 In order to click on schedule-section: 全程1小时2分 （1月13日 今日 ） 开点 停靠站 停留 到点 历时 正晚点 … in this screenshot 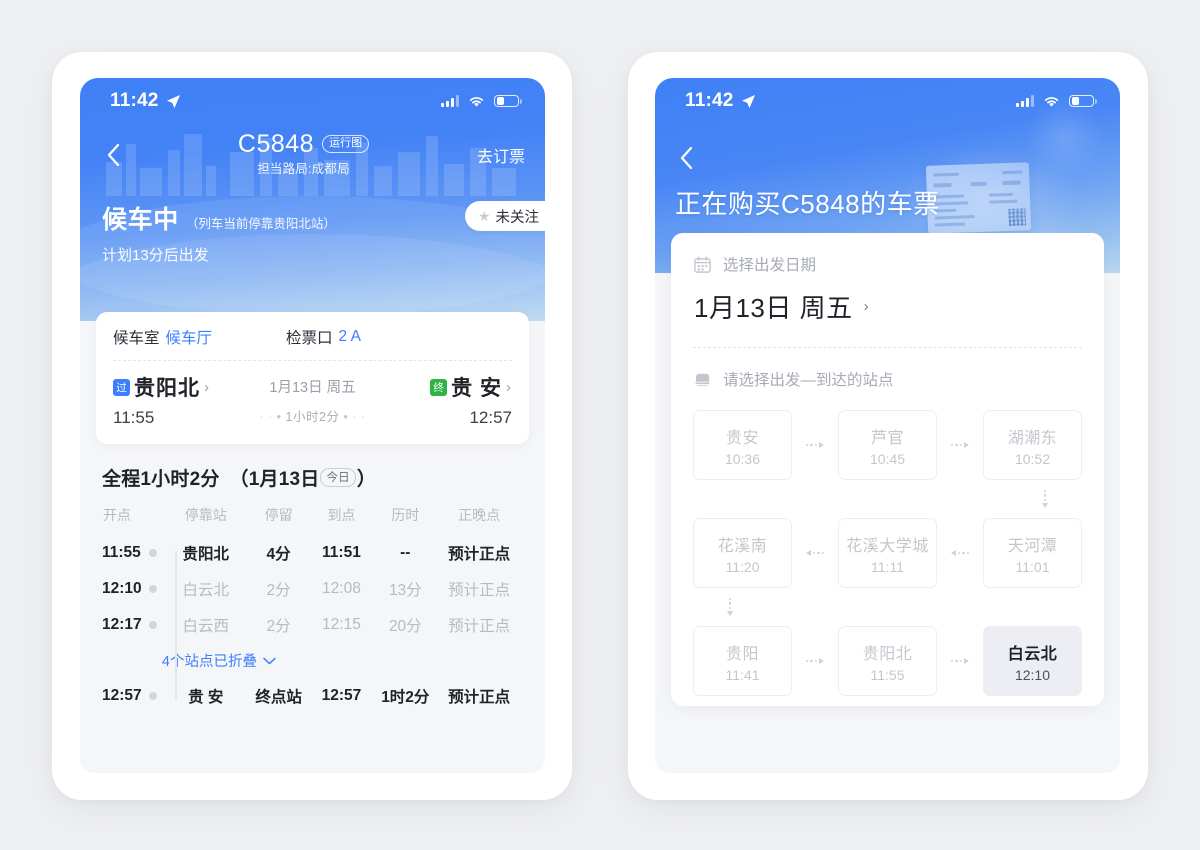, I will do `click(312, 579)`.